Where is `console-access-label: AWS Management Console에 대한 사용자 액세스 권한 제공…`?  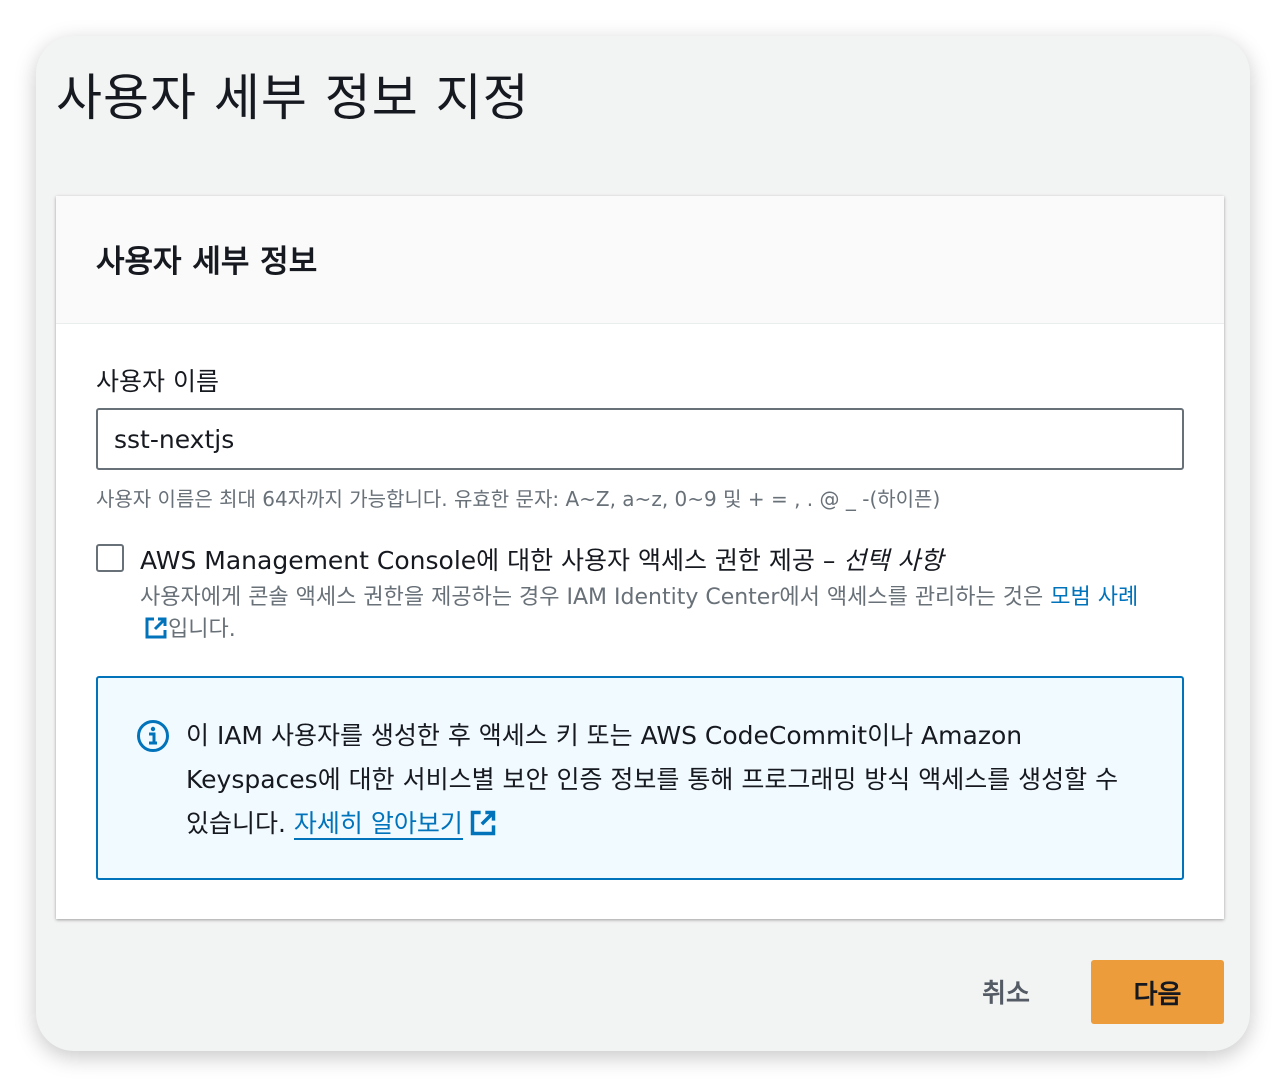
console-access-label: AWS Management Console에 대한 사용자 액세스 권한 제공… is located at coordinates (541, 559).